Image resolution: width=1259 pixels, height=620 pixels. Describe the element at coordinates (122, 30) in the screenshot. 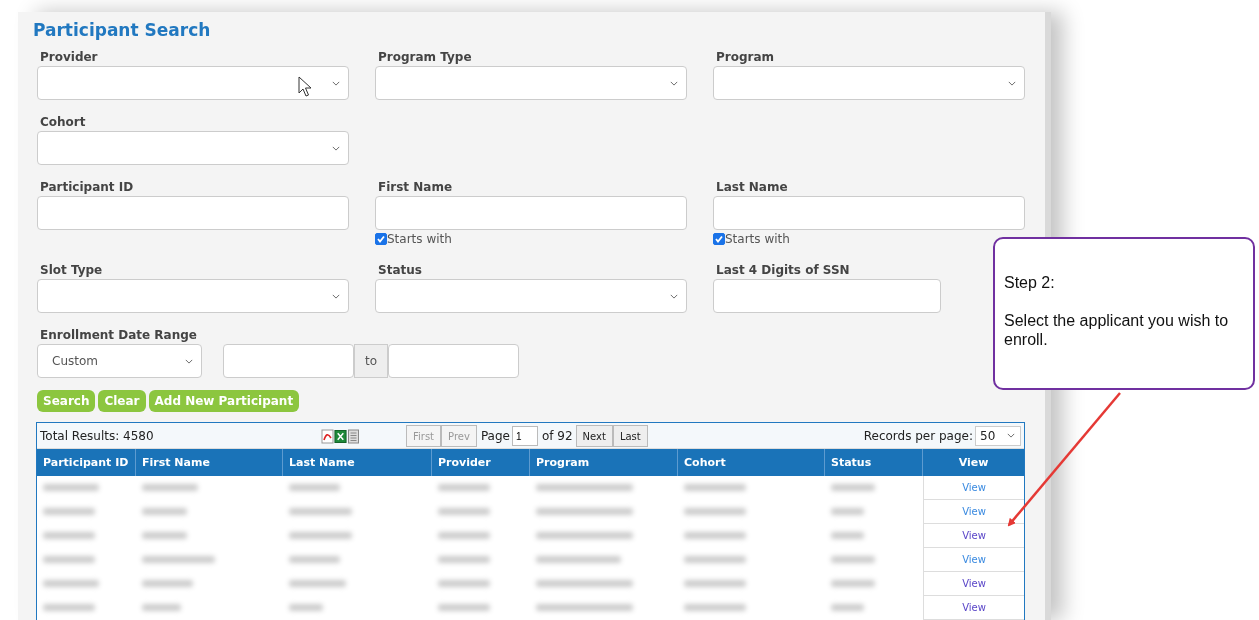

I see `page-title: Participant Search` at that location.